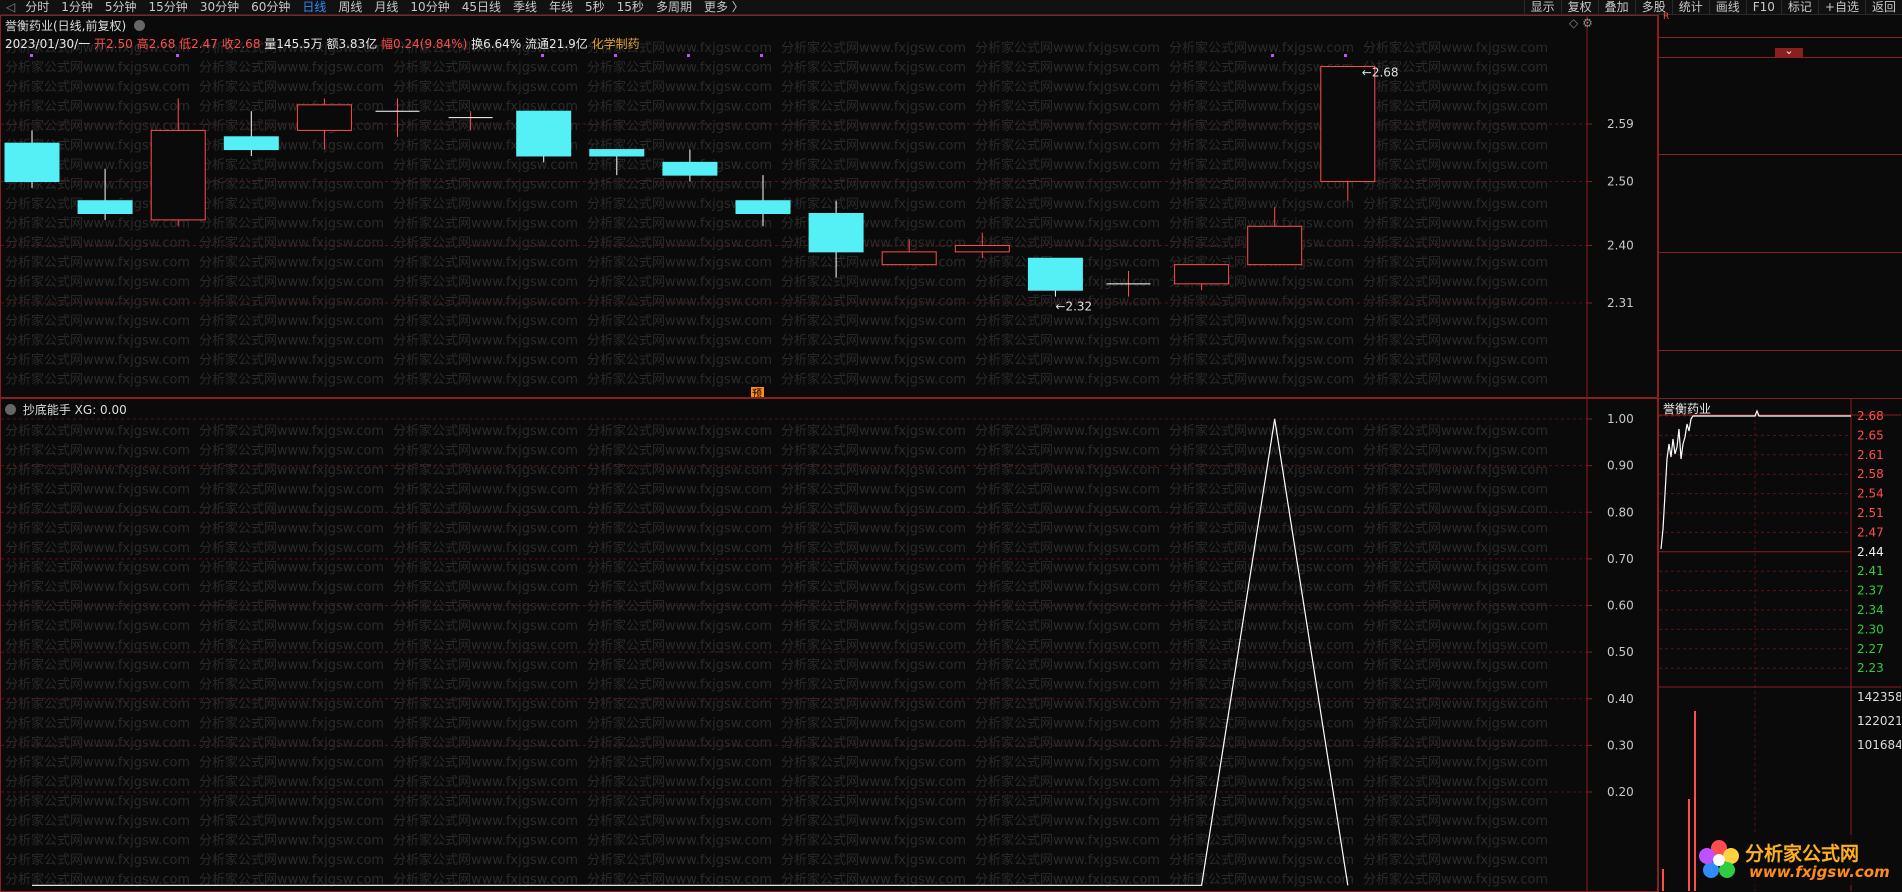 The width and height of the screenshot is (1902, 892). I want to click on toolbar-action-button: 统计, so click(1690, 7).